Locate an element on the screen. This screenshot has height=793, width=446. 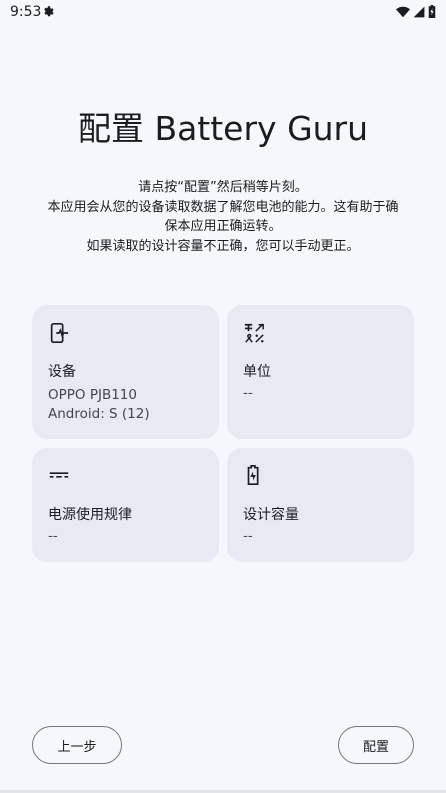
device-label: 设备 is located at coordinates (62, 372).